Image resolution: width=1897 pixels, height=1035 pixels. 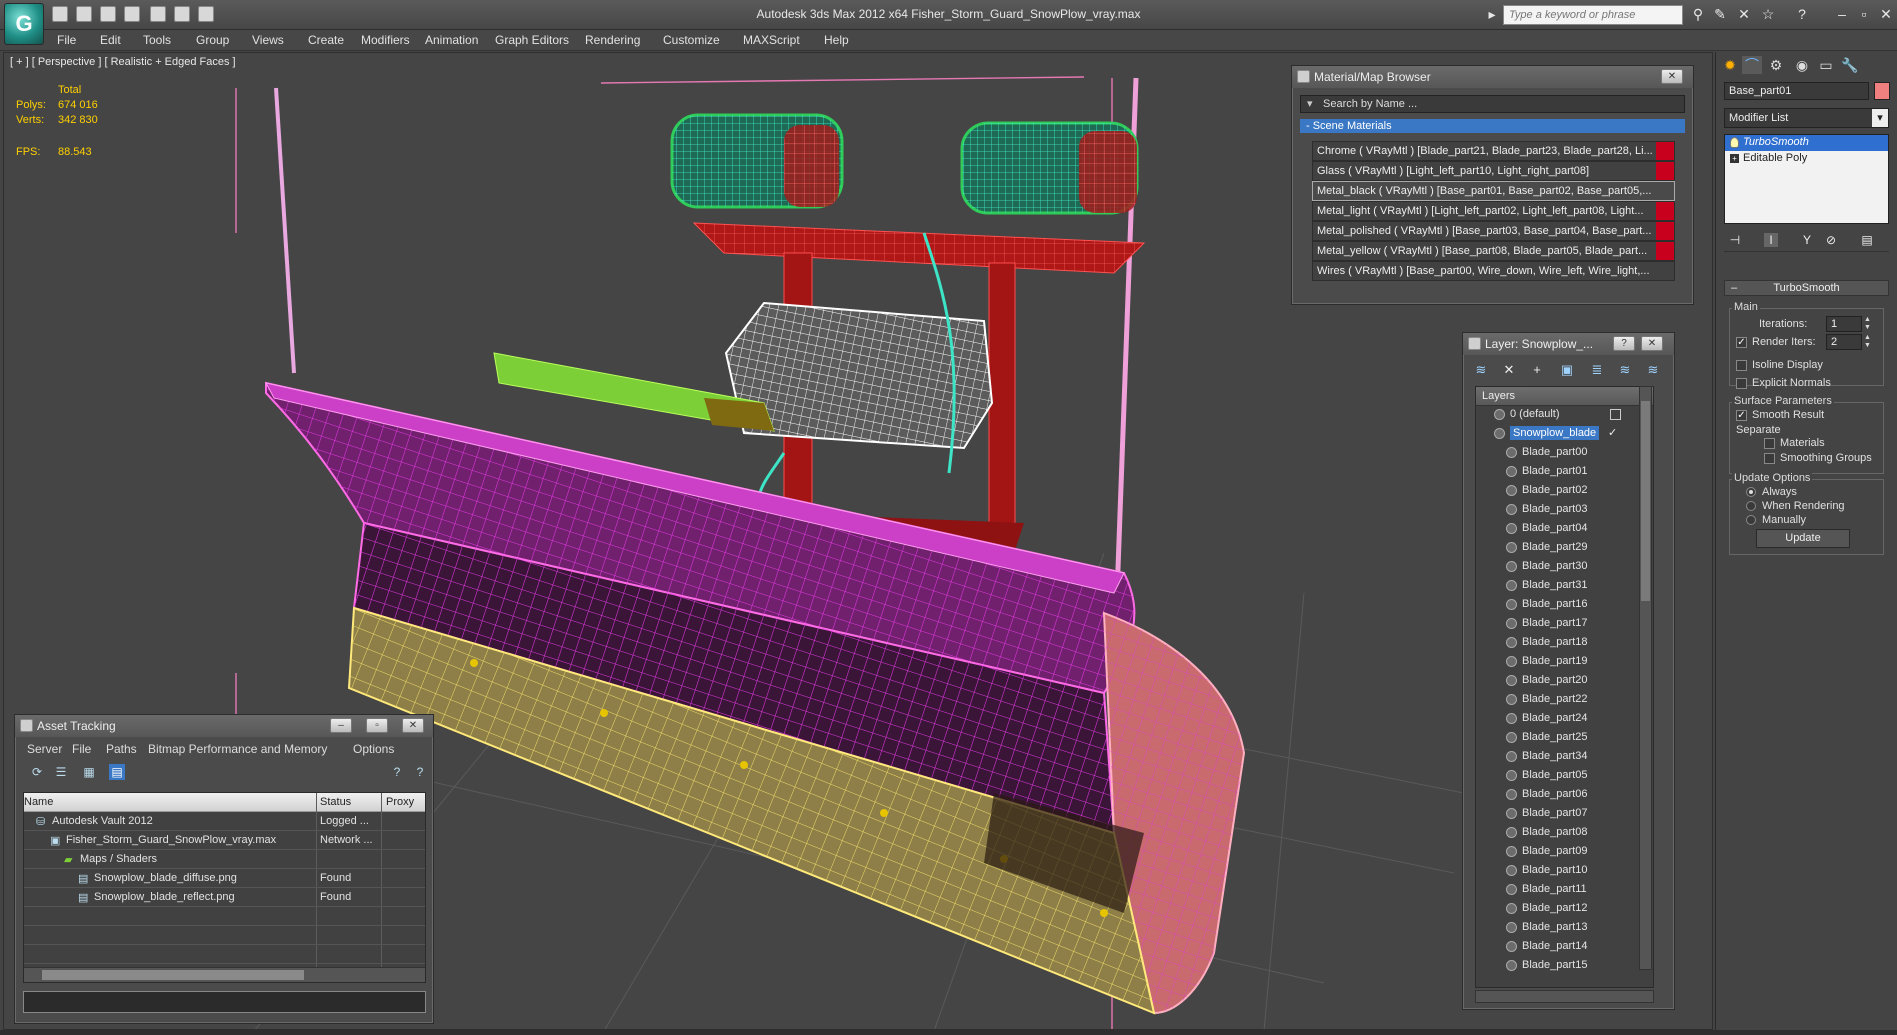 I want to click on scene-materials-group: - Scene Materials, so click(x=1492, y=126).